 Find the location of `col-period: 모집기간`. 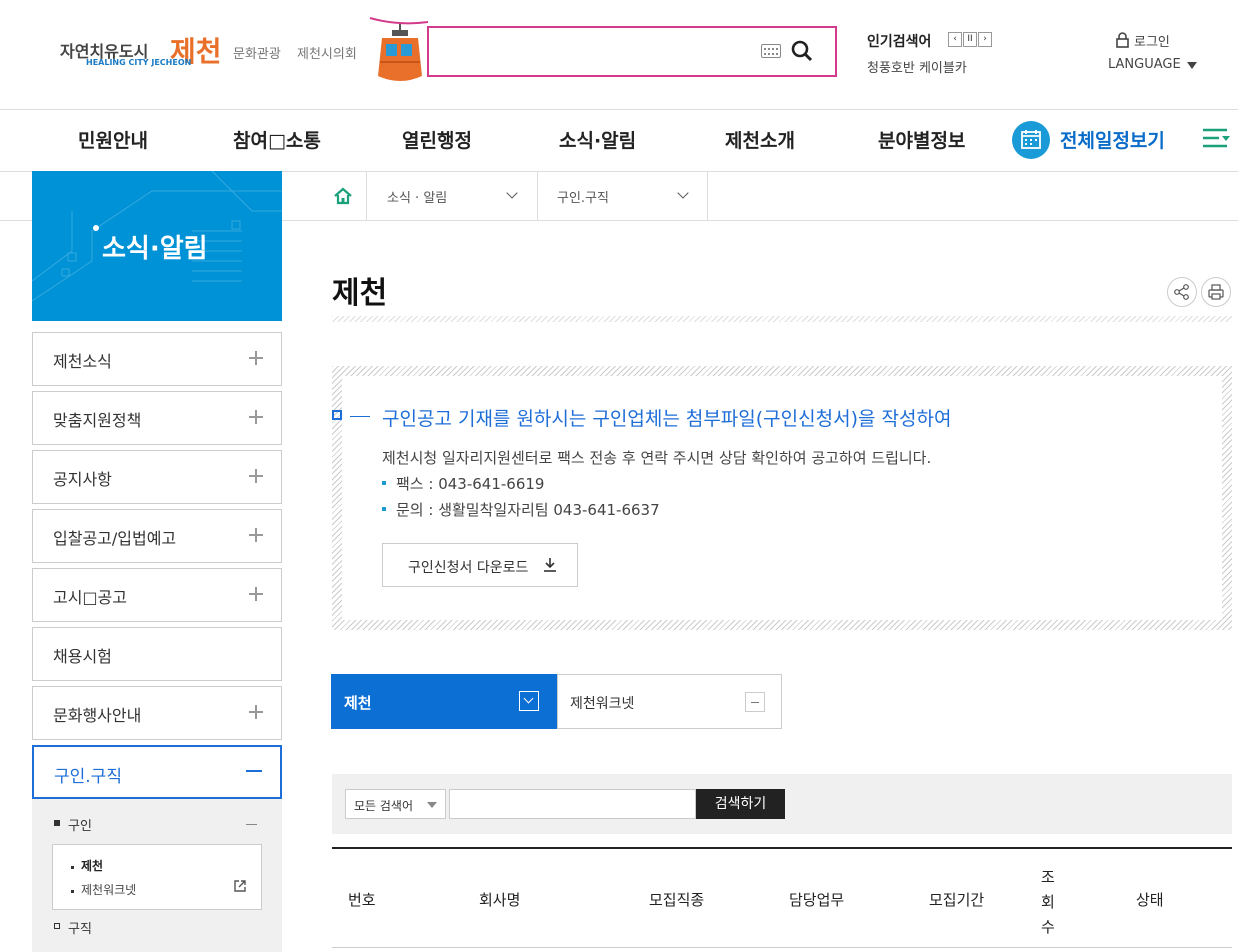

col-period: 모집기간 is located at coordinates (957, 900).